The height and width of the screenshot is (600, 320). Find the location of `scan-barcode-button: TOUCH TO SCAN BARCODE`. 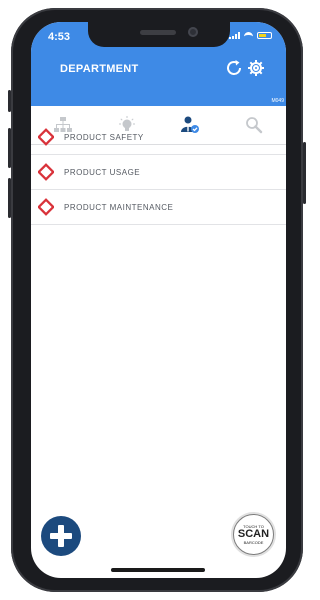

scan-barcode-button: TOUCH TO SCAN BARCODE is located at coordinates (253, 534).